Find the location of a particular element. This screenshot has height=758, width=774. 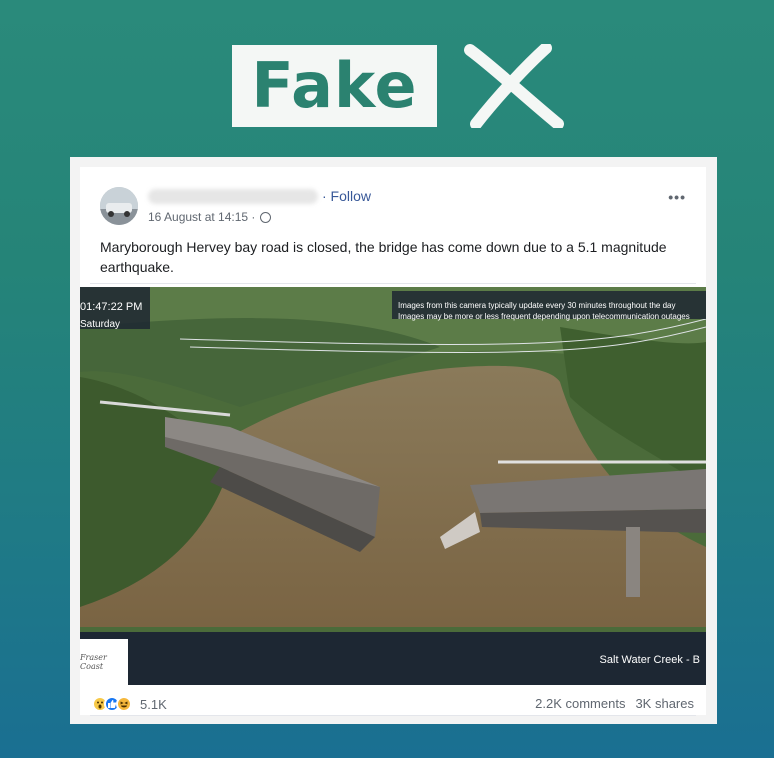

avatar is located at coordinates (119, 206).